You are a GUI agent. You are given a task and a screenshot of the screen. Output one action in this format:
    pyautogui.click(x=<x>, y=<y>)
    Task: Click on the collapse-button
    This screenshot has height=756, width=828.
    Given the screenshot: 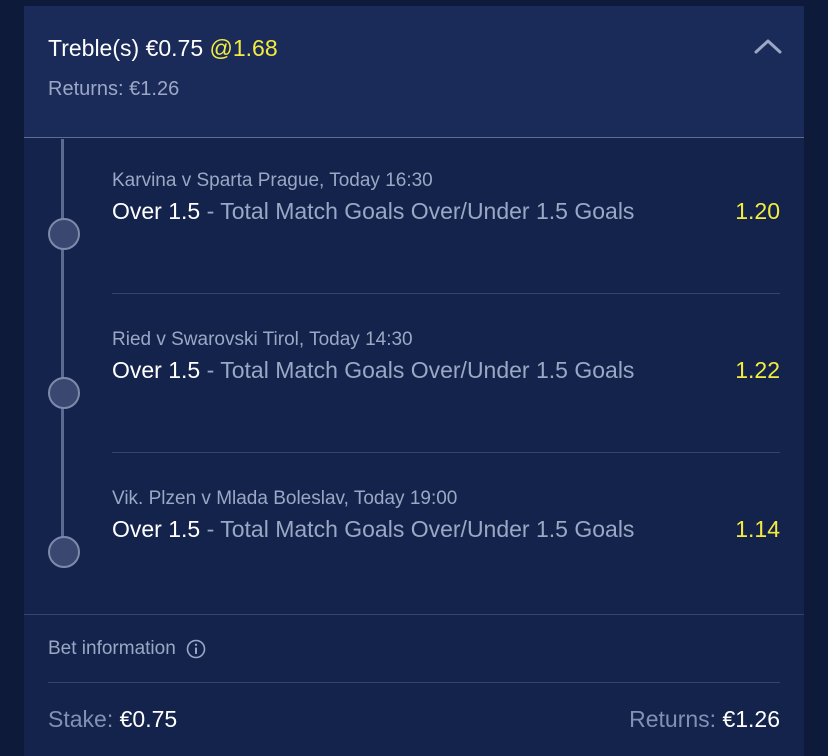 What is the action you would take?
    pyautogui.click(x=768, y=46)
    